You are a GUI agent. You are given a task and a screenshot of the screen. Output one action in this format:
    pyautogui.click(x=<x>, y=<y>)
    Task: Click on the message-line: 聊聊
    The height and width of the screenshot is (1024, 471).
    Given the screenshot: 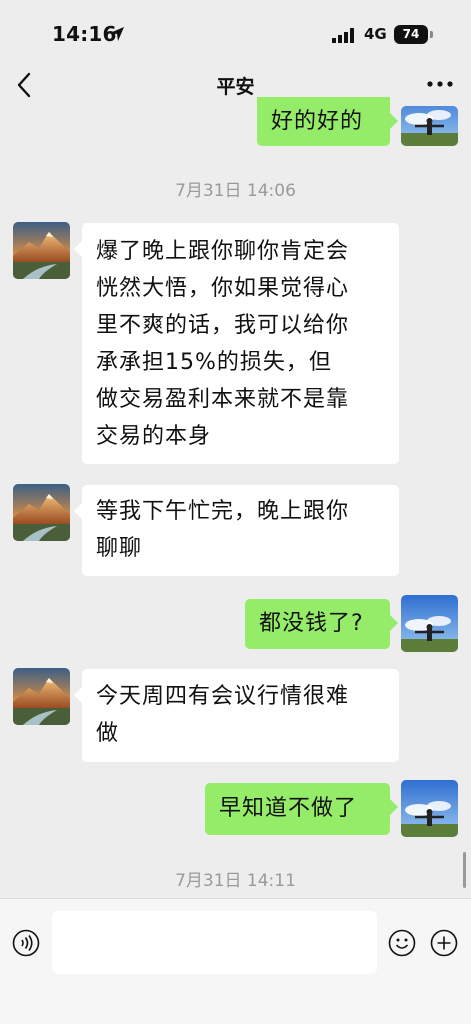 What is the action you would take?
    pyautogui.click(x=119, y=548)
    